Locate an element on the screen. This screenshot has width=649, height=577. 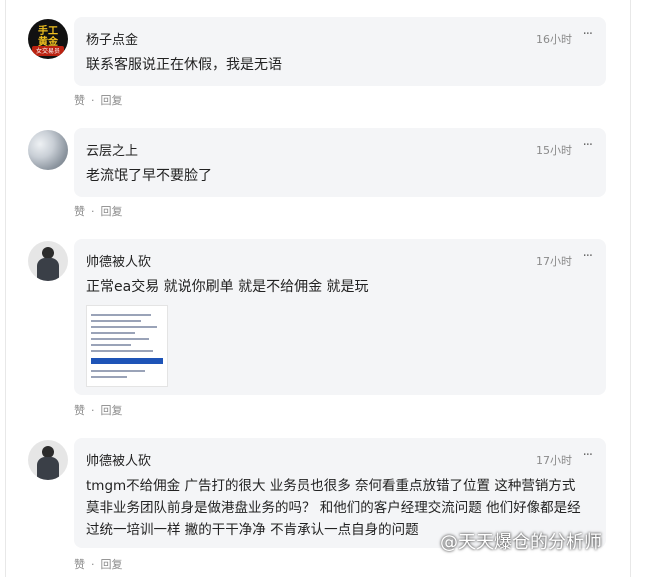
comment-text: 老流氓了早不要脸了 is located at coordinates (149, 176).